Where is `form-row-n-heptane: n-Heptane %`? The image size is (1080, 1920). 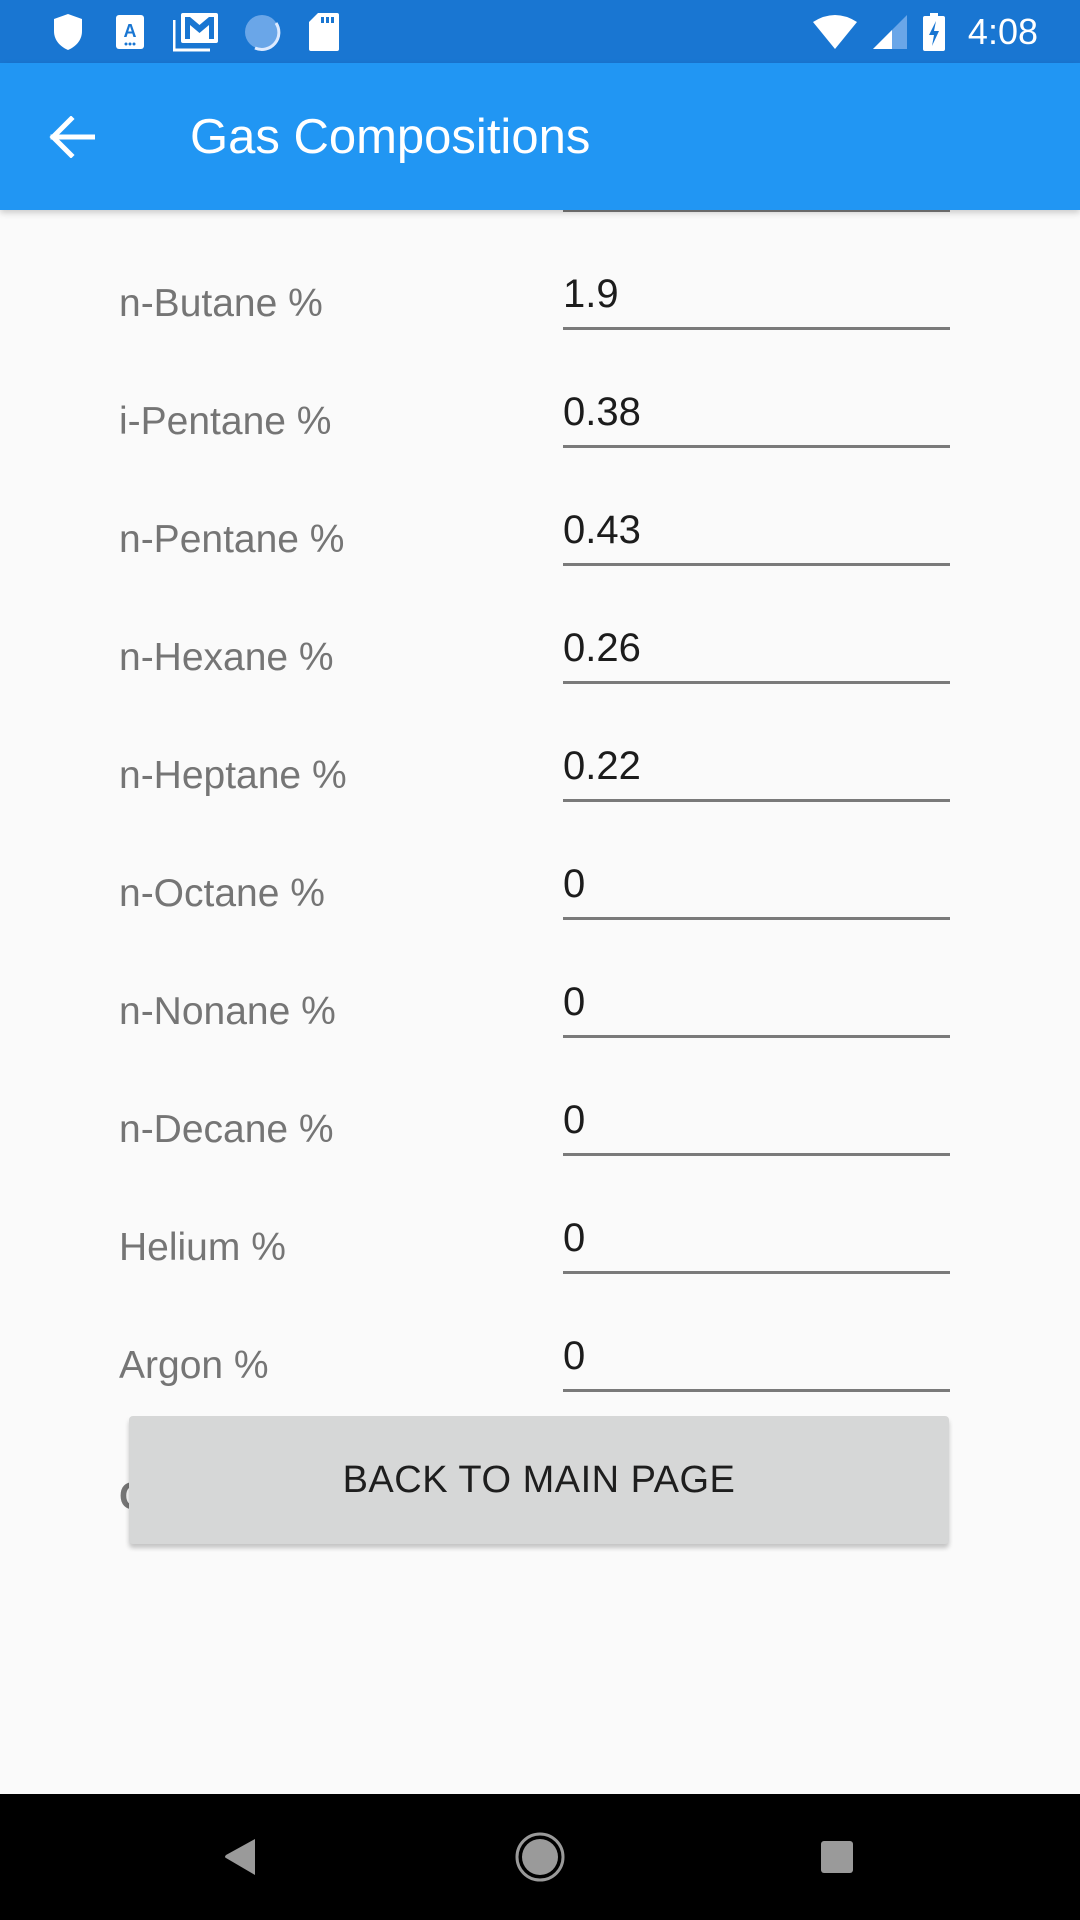 form-row-n-heptane: n-Heptane % is located at coordinates (540, 769).